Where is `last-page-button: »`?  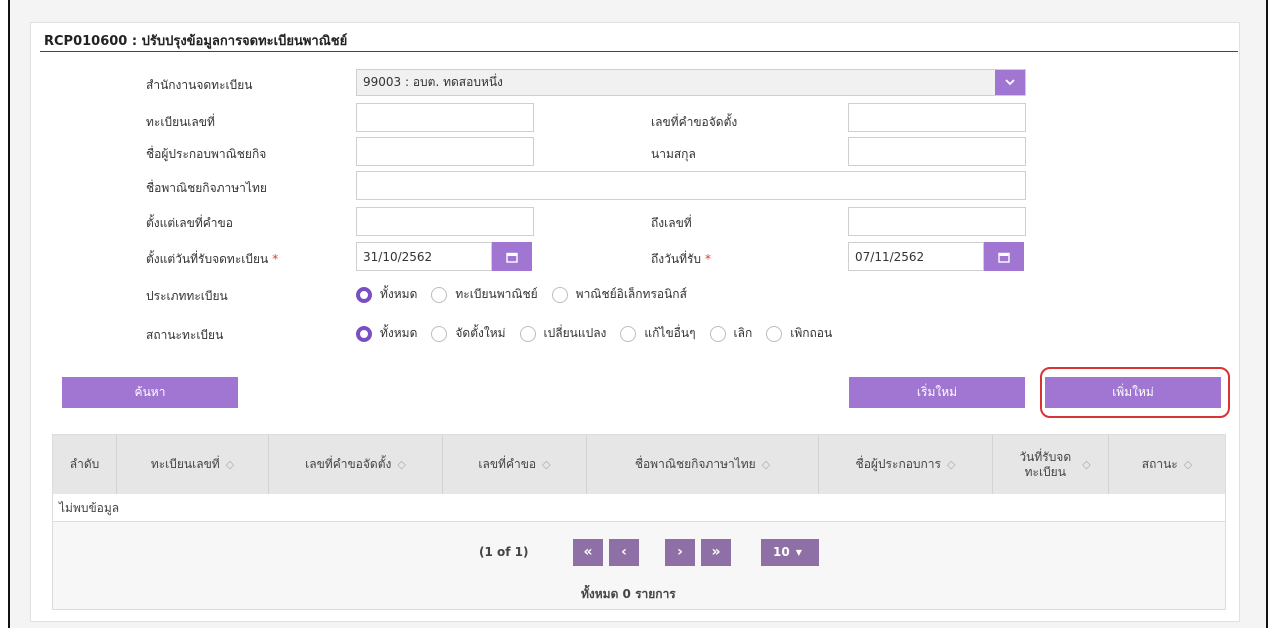 last-page-button: » is located at coordinates (716, 552).